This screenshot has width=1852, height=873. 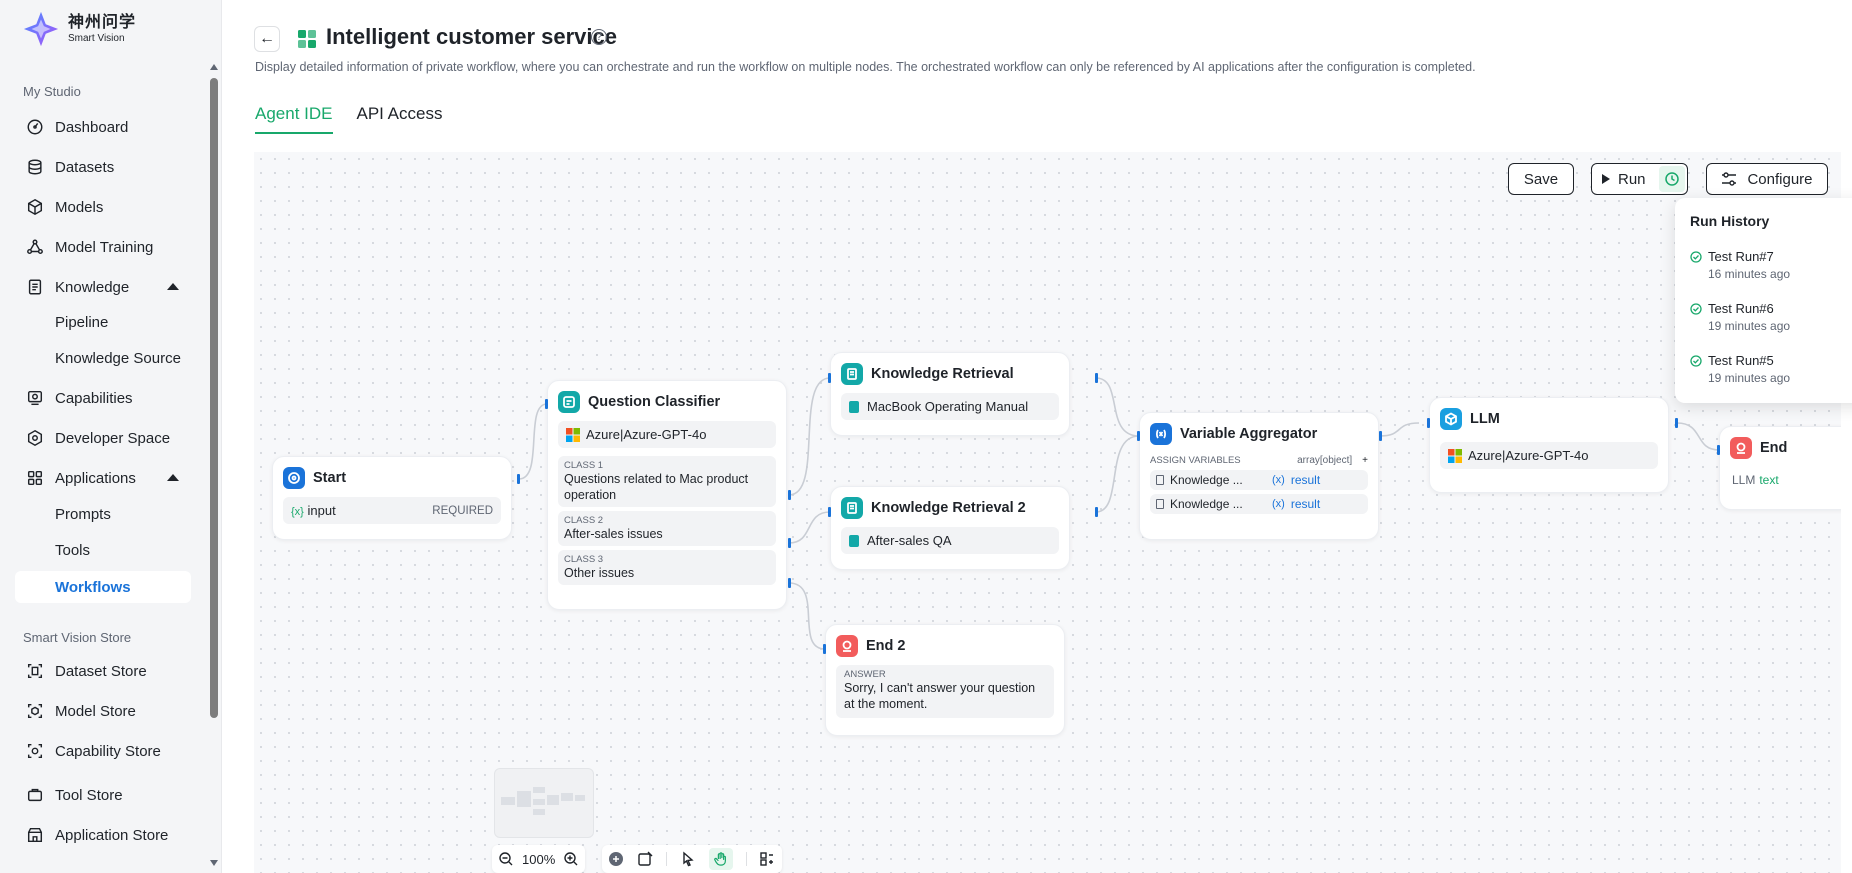 I want to click on back-arrow-icon: ←, so click(x=267, y=38).